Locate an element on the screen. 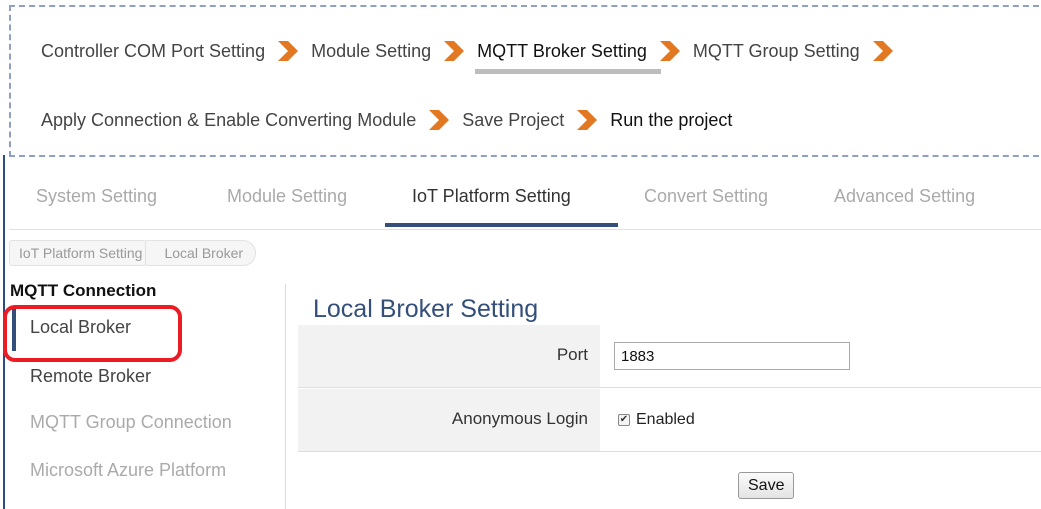 The image size is (1041, 509). sidebar-divider is located at coordinates (285, 396).